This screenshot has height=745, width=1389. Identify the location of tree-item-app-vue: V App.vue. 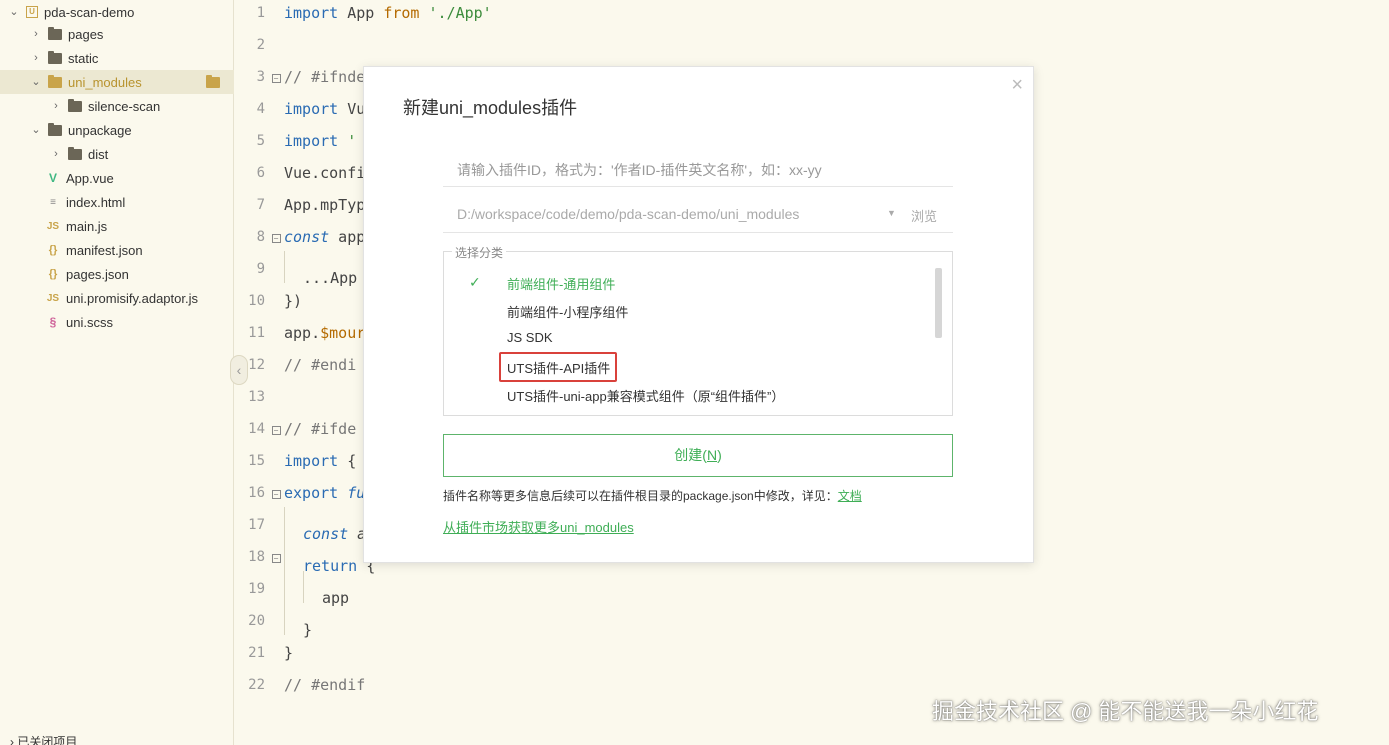
(117, 178).